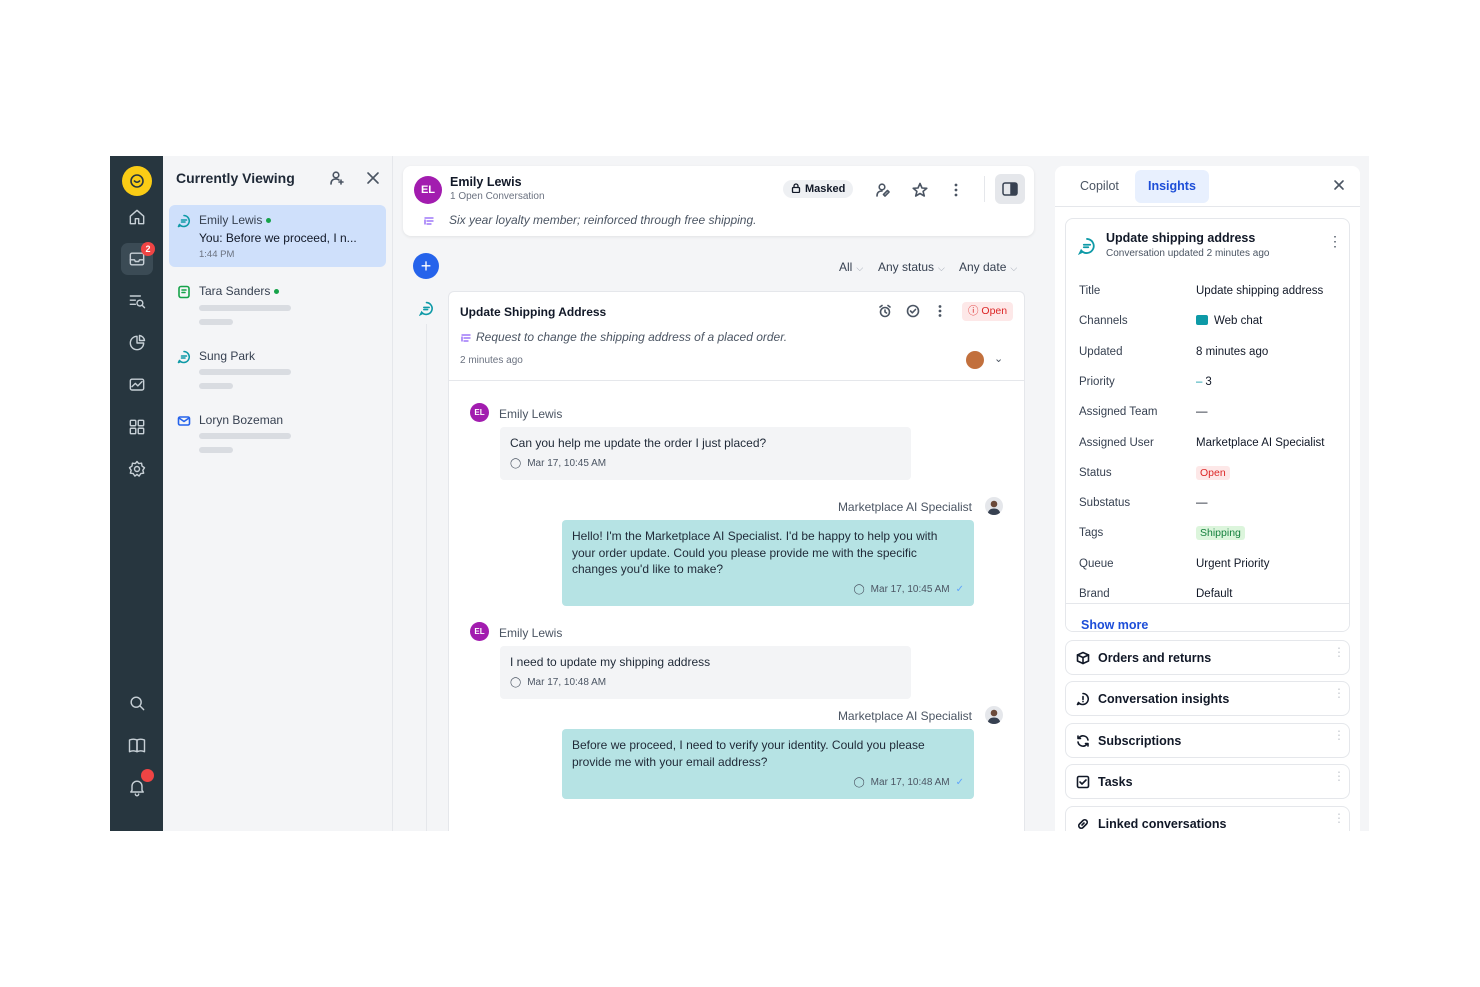 The image size is (1480, 987). What do you see at coordinates (1116, 443) in the screenshot?
I see `field-label: Assigned User` at bounding box center [1116, 443].